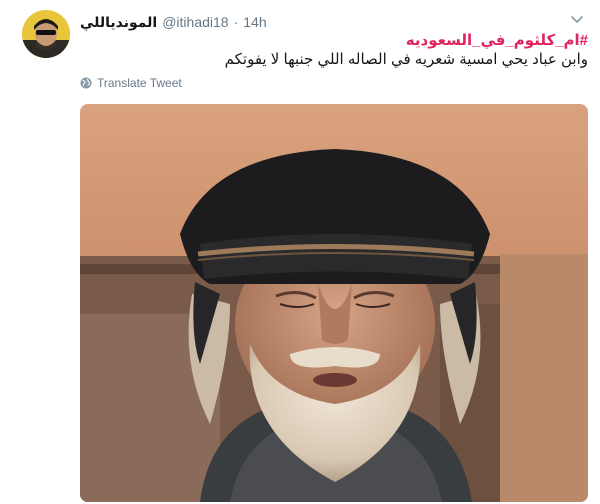 This screenshot has height=504, width=600. I want to click on tweet-header: الموندياللي @itihadi18 · 14h, so click(173, 22).